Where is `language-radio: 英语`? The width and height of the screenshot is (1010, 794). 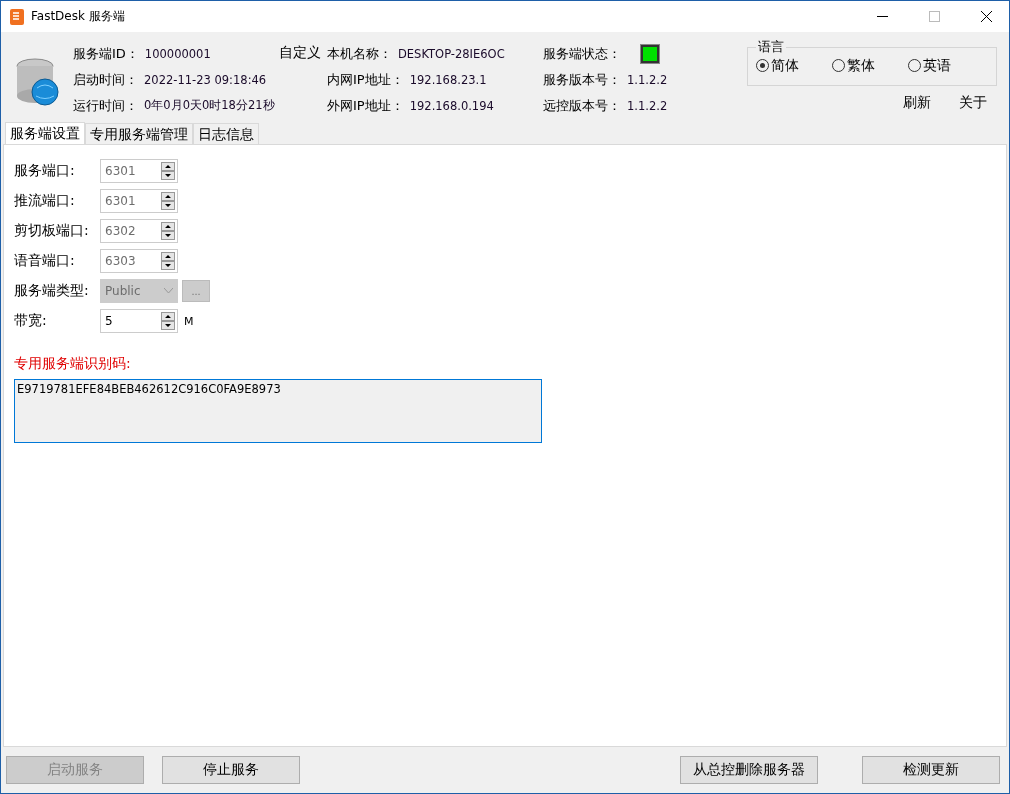 language-radio: 英语 is located at coordinates (946, 65).